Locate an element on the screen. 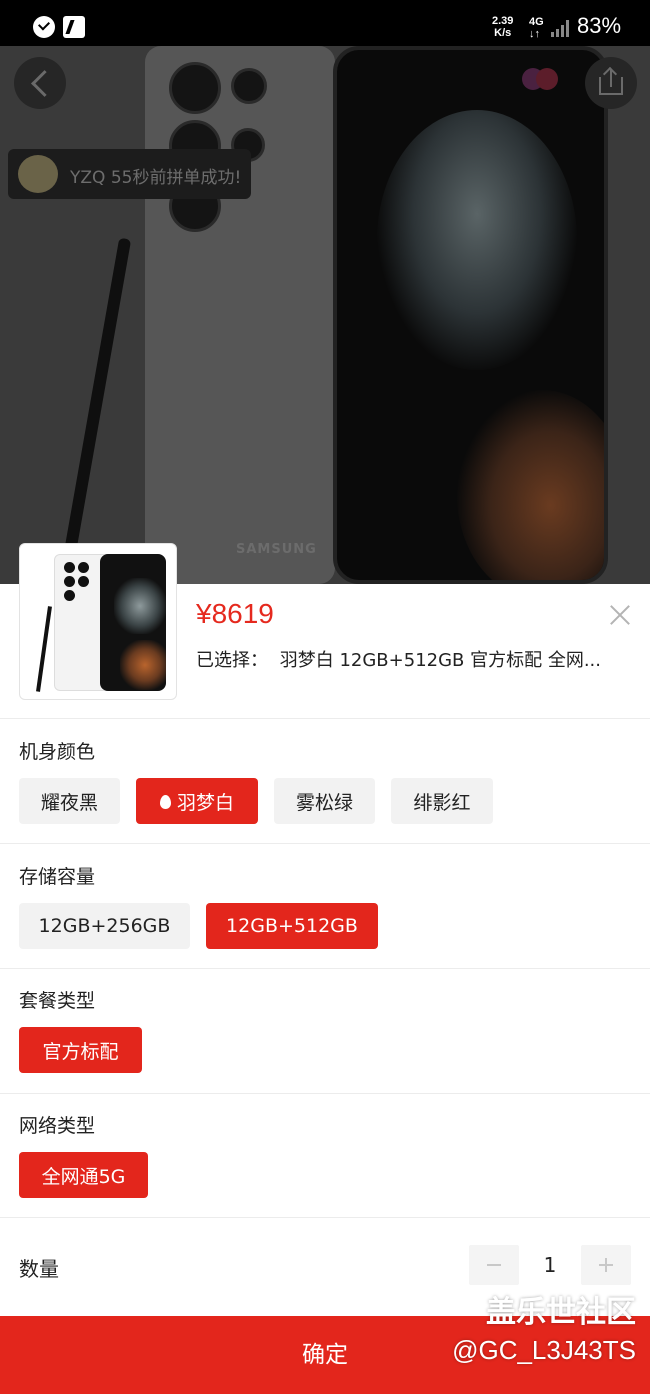 Image resolution: width=650 pixels, height=1394 pixels. network-type: 4G ↓↑ is located at coordinates (536, 28).